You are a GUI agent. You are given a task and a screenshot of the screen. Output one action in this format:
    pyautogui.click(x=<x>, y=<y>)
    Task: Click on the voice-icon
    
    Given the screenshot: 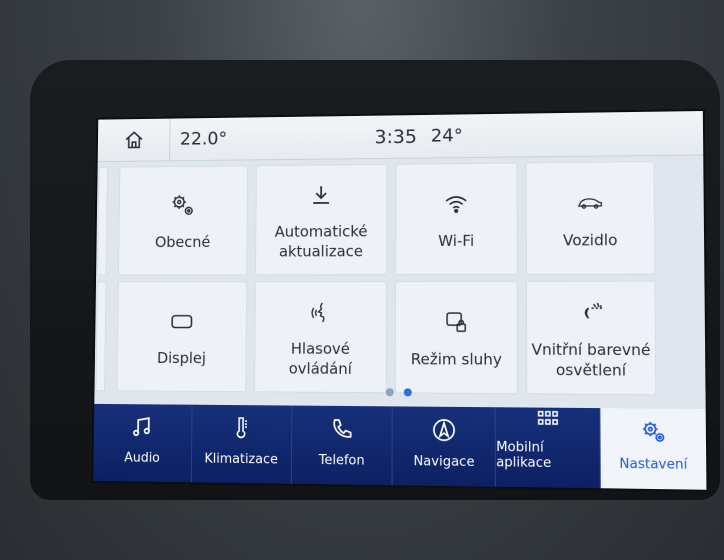 What is the action you would take?
    pyautogui.click(x=321, y=312)
    